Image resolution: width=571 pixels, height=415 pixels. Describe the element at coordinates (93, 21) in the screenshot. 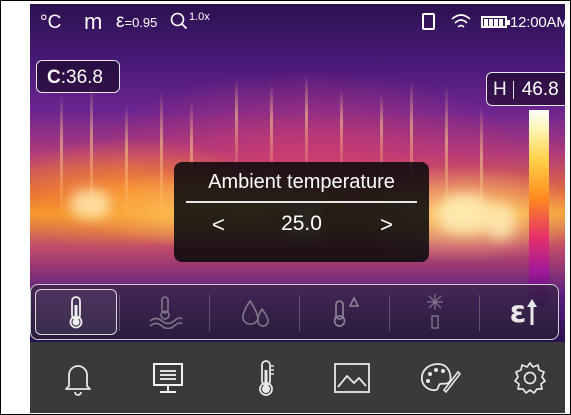

I see `measure-mode: m` at that location.